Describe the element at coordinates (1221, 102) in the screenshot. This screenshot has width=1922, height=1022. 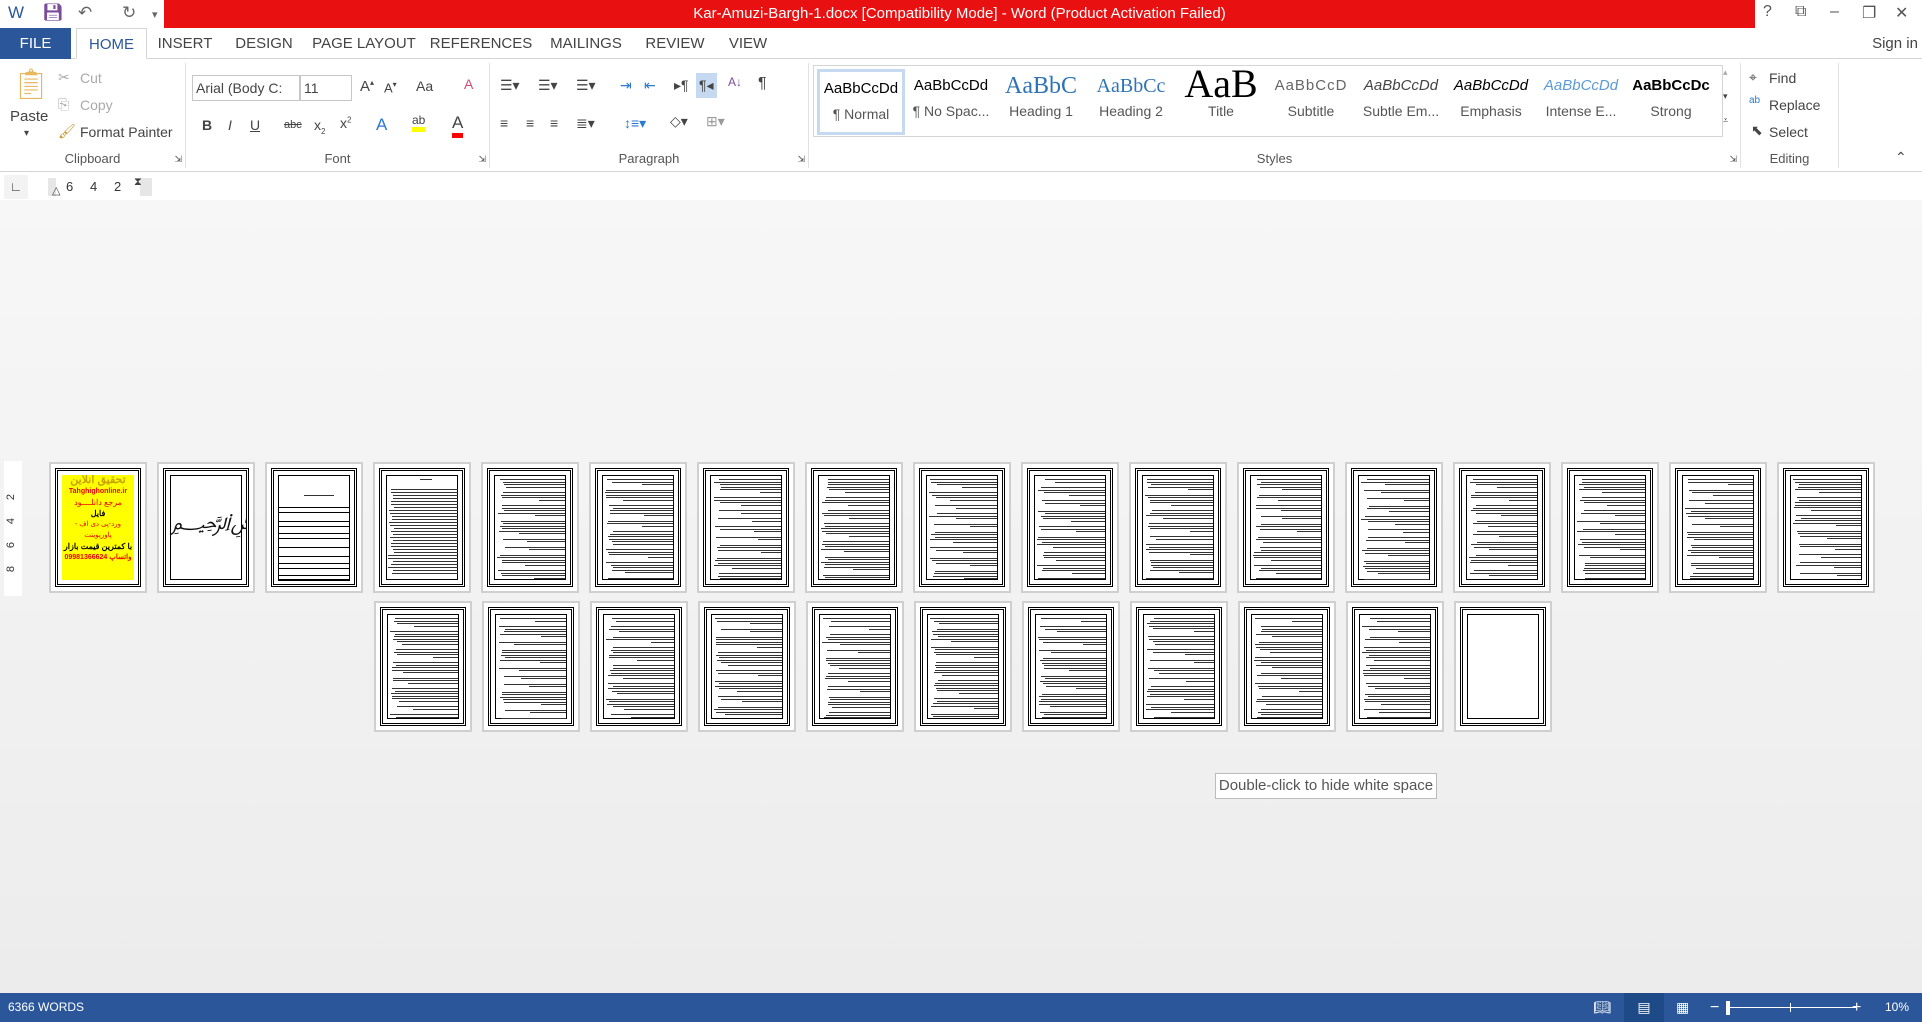
I see `style-title: AaB Title` at that location.